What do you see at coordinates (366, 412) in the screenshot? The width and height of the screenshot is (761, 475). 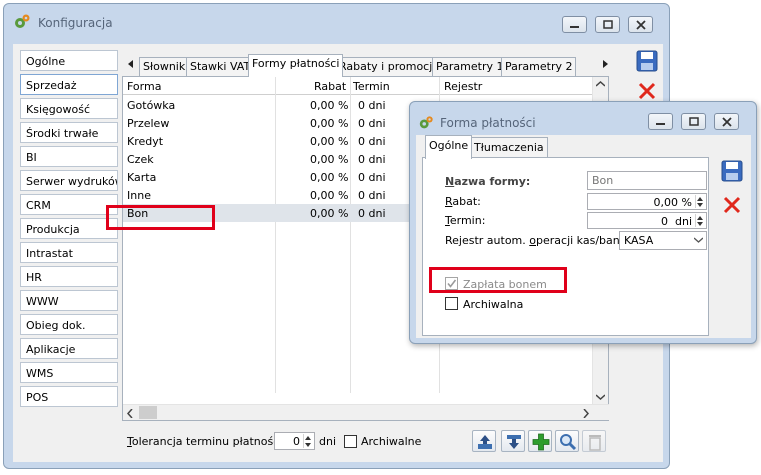 I see `horizontal-scrollbar` at bounding box center [366, 412].